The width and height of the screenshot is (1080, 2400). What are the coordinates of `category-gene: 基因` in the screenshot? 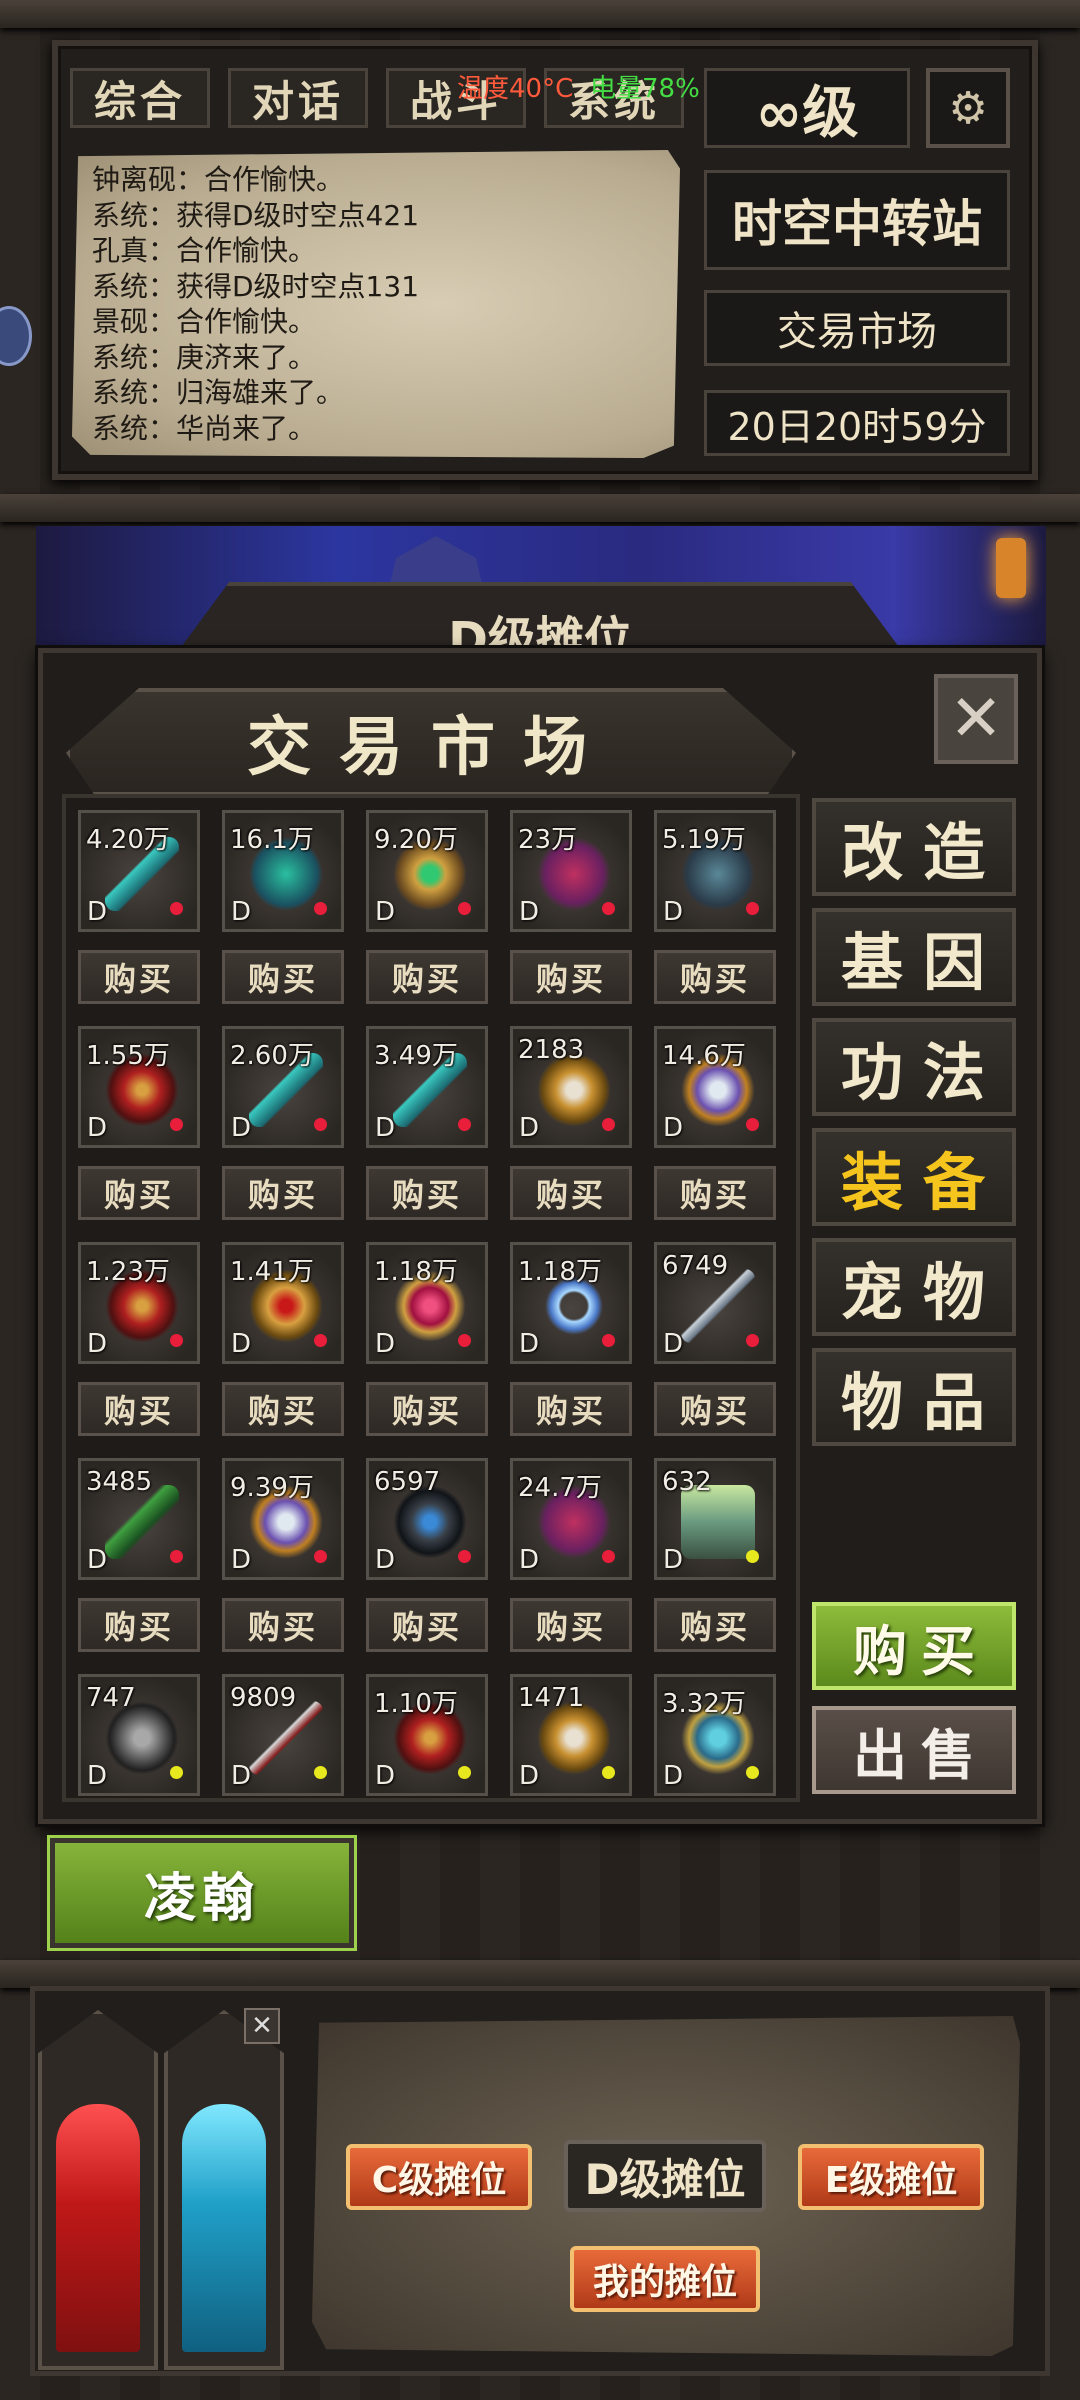 It's located at (914, 957).